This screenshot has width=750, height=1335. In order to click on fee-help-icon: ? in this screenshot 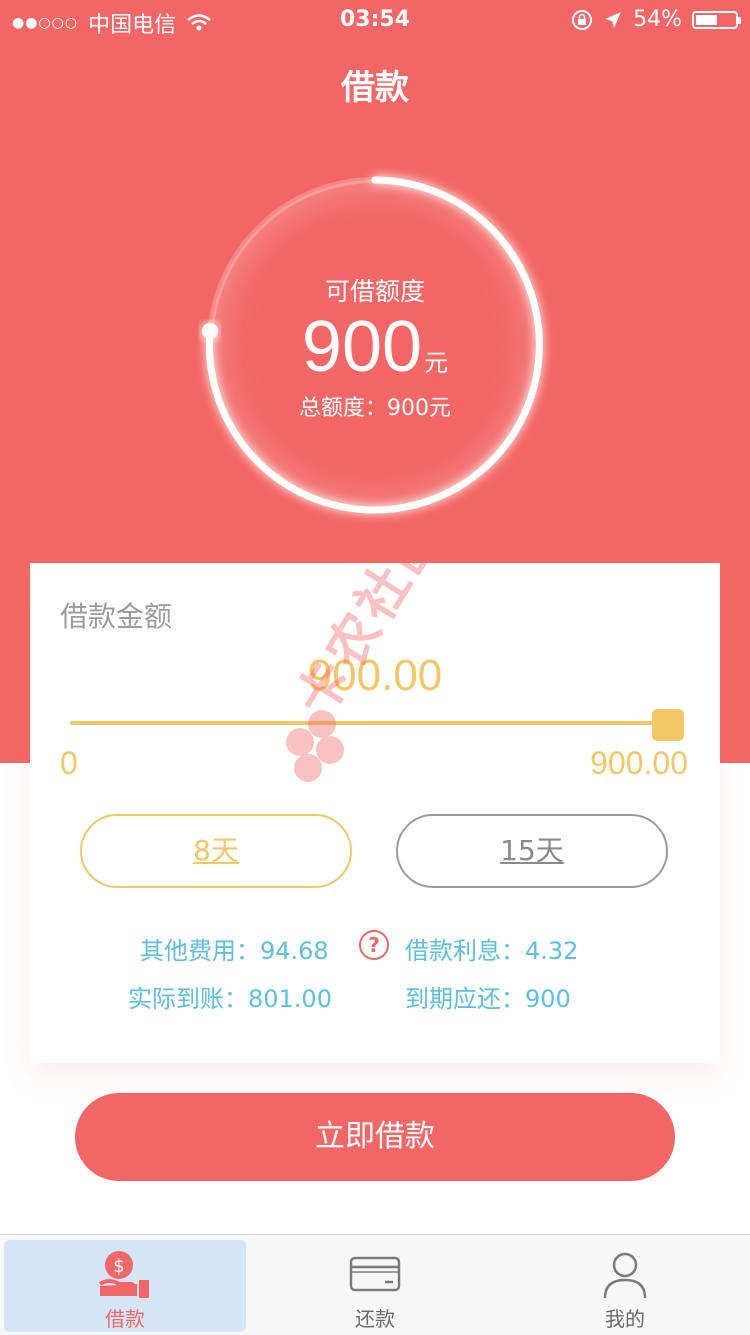, I will do `click(374, 945)`.